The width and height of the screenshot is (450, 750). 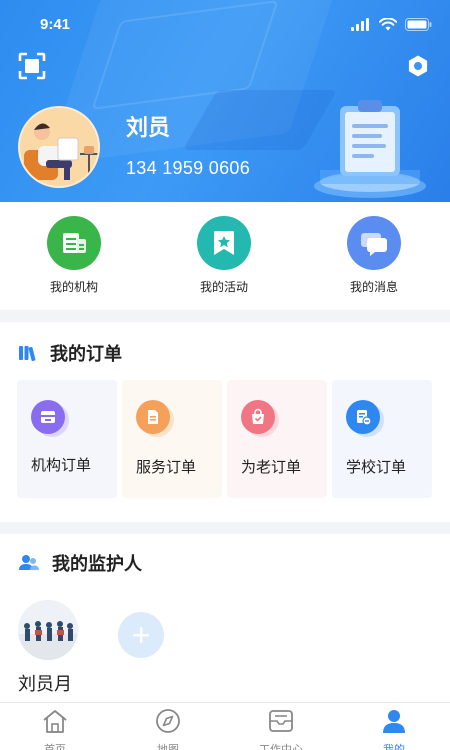 I want to click on quick-item-label: 我的机构, so click(x=73, y=287).